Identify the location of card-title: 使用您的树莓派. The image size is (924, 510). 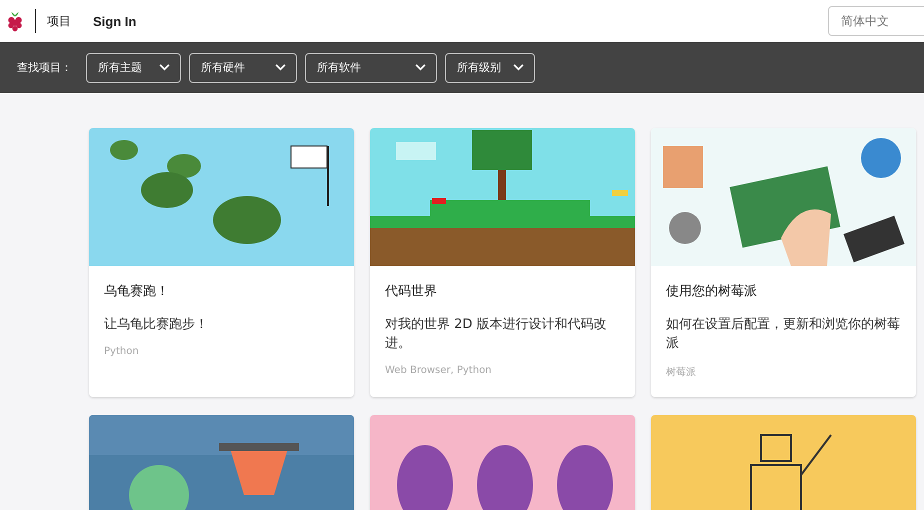
(712, 291).